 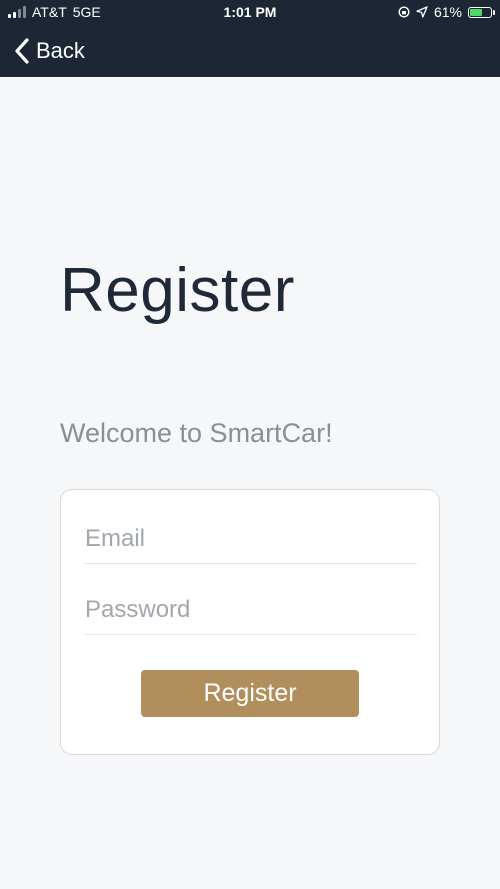 I want to click on battery-percent: 61%, so click(x=447, y=12).